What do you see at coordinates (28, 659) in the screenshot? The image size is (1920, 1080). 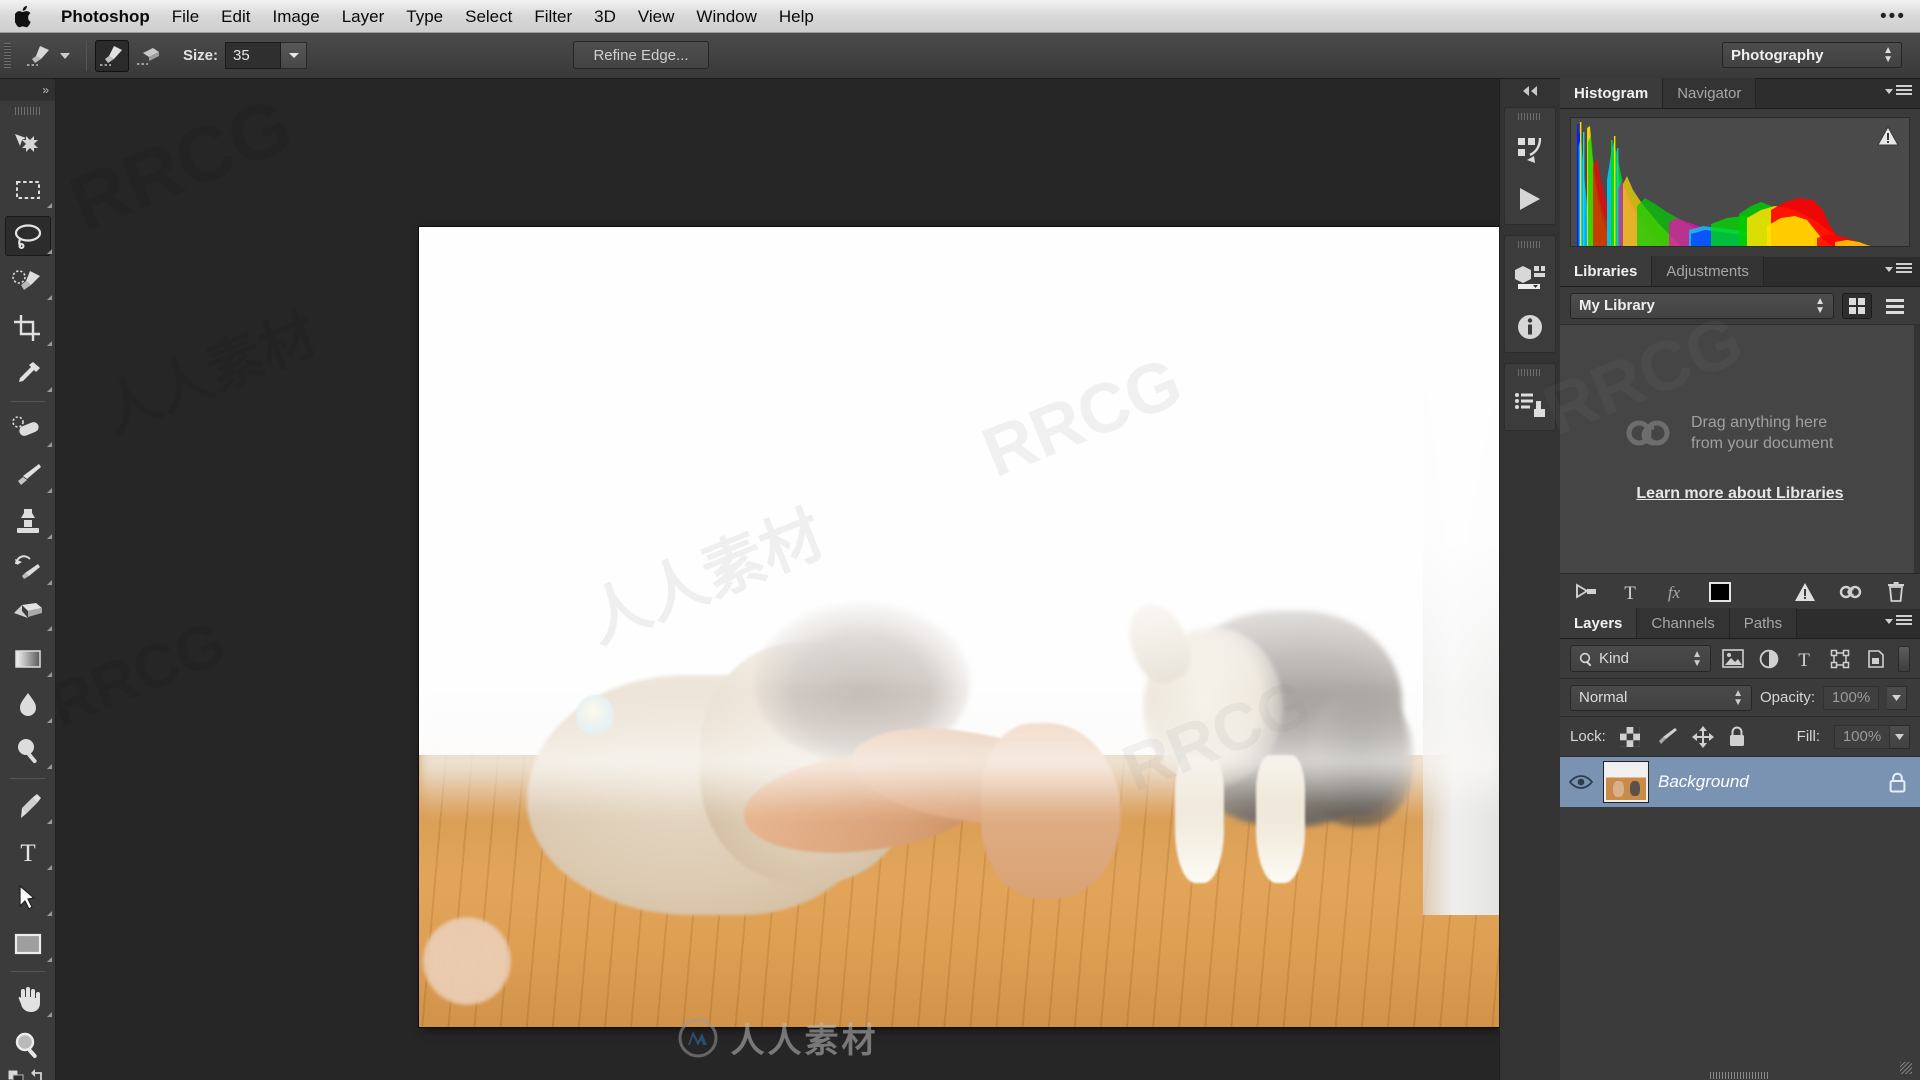 I see `sidebar-item-gradient-tool` at bounding box center [28, 659].